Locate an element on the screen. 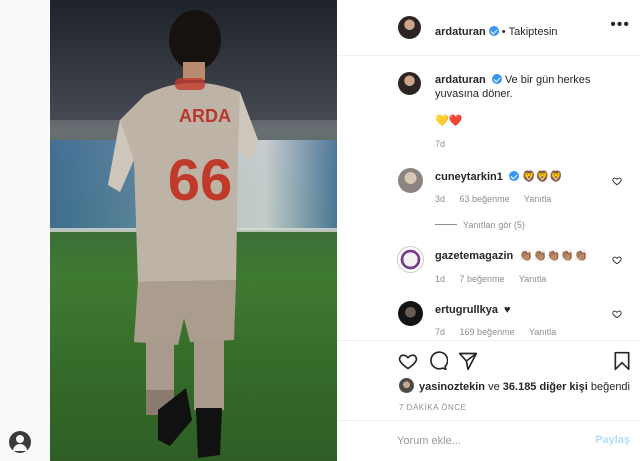 The width and height of the screenshot is (640, 461). likes-suffix: beğendi is located at coordinates (610, 387).